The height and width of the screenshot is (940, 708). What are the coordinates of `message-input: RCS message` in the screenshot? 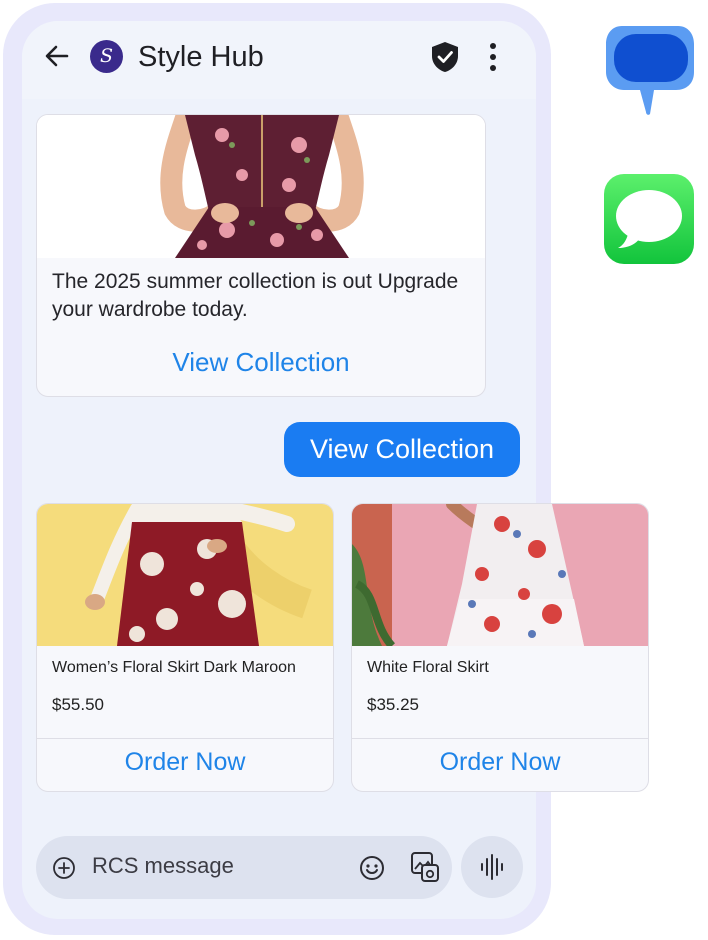 It's located at (163, 866).